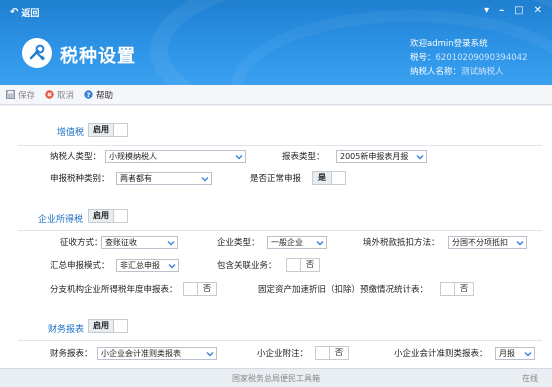  What do you see at coordinates (164, 178) in the screenshot?
I see `declare-kind-select: 两者都有` at bounding box center [164, 178].